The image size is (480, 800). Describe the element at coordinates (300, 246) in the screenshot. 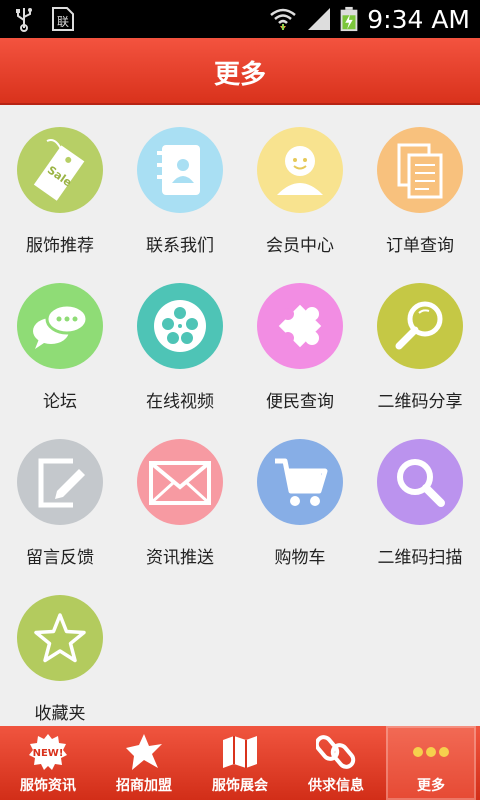

I see `grid-item-label: 会员中心` at that location.